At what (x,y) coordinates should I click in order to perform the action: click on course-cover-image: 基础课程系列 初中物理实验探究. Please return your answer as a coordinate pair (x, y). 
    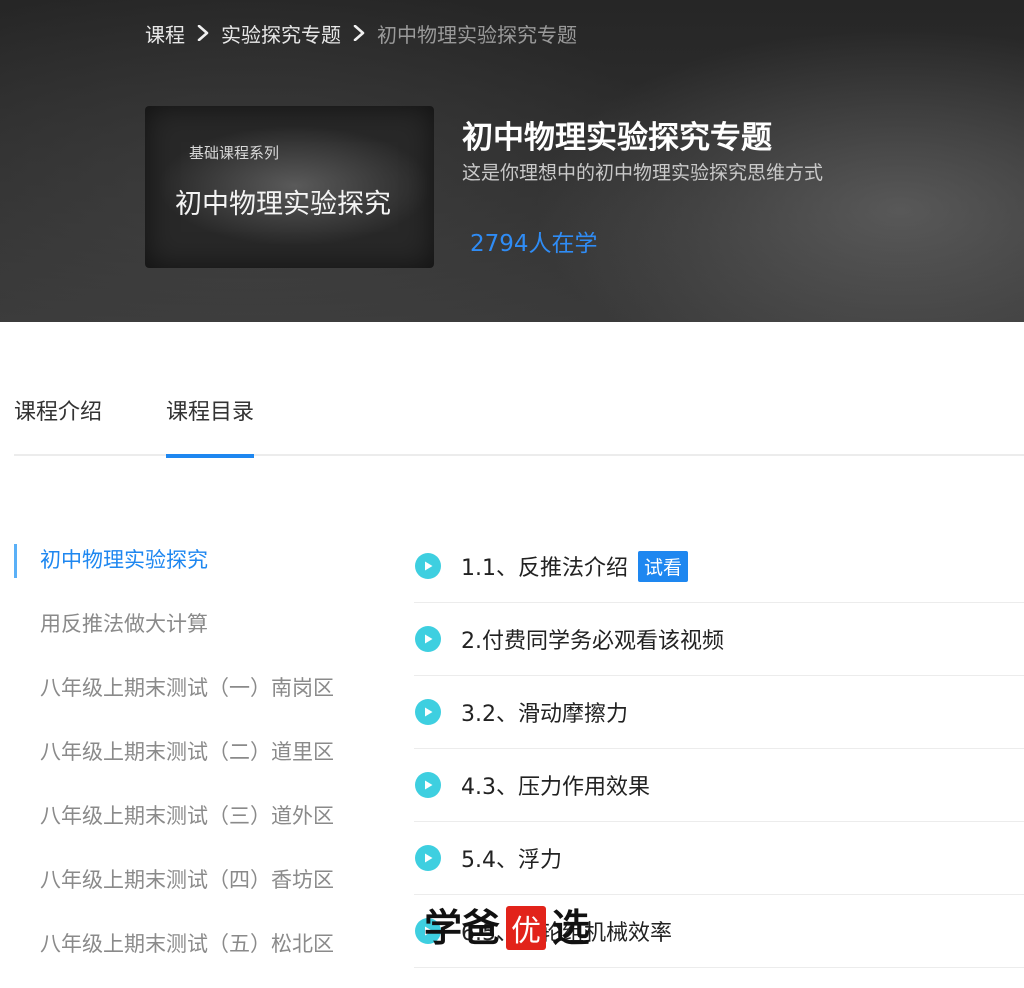
    Looking at the image, I should click on (289, 187).